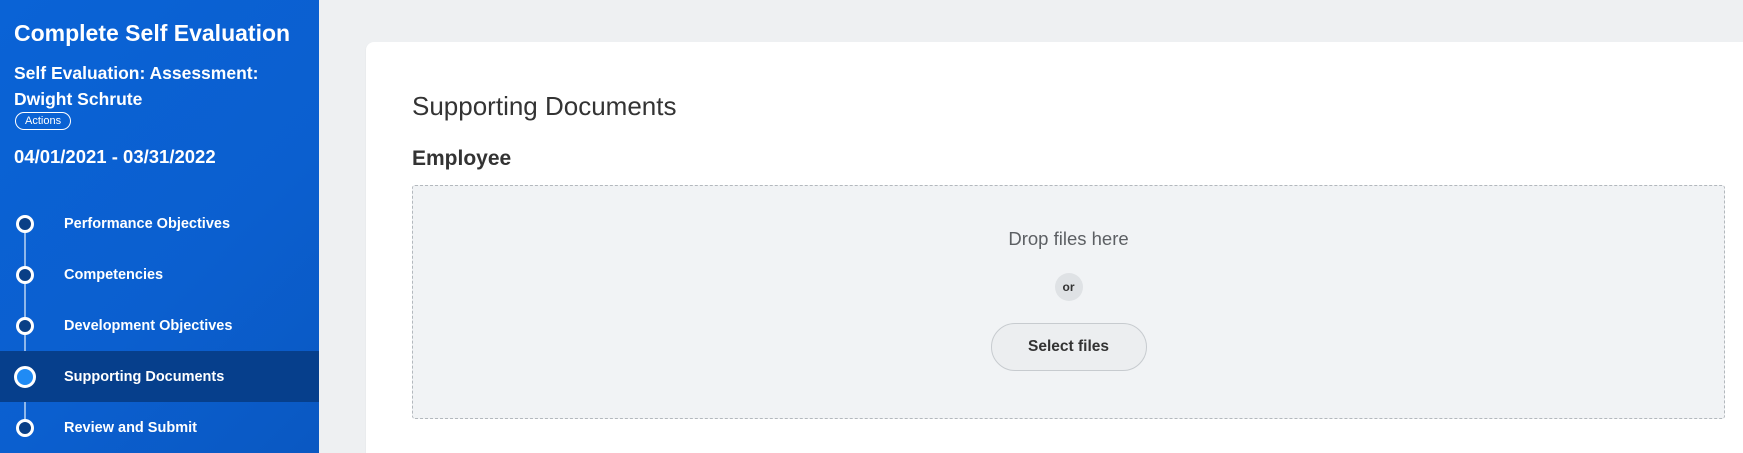 The width and height of the screenshot is (1743, 453). I want to click on step-development-objectives: Development Objectives, so click(159, 325).